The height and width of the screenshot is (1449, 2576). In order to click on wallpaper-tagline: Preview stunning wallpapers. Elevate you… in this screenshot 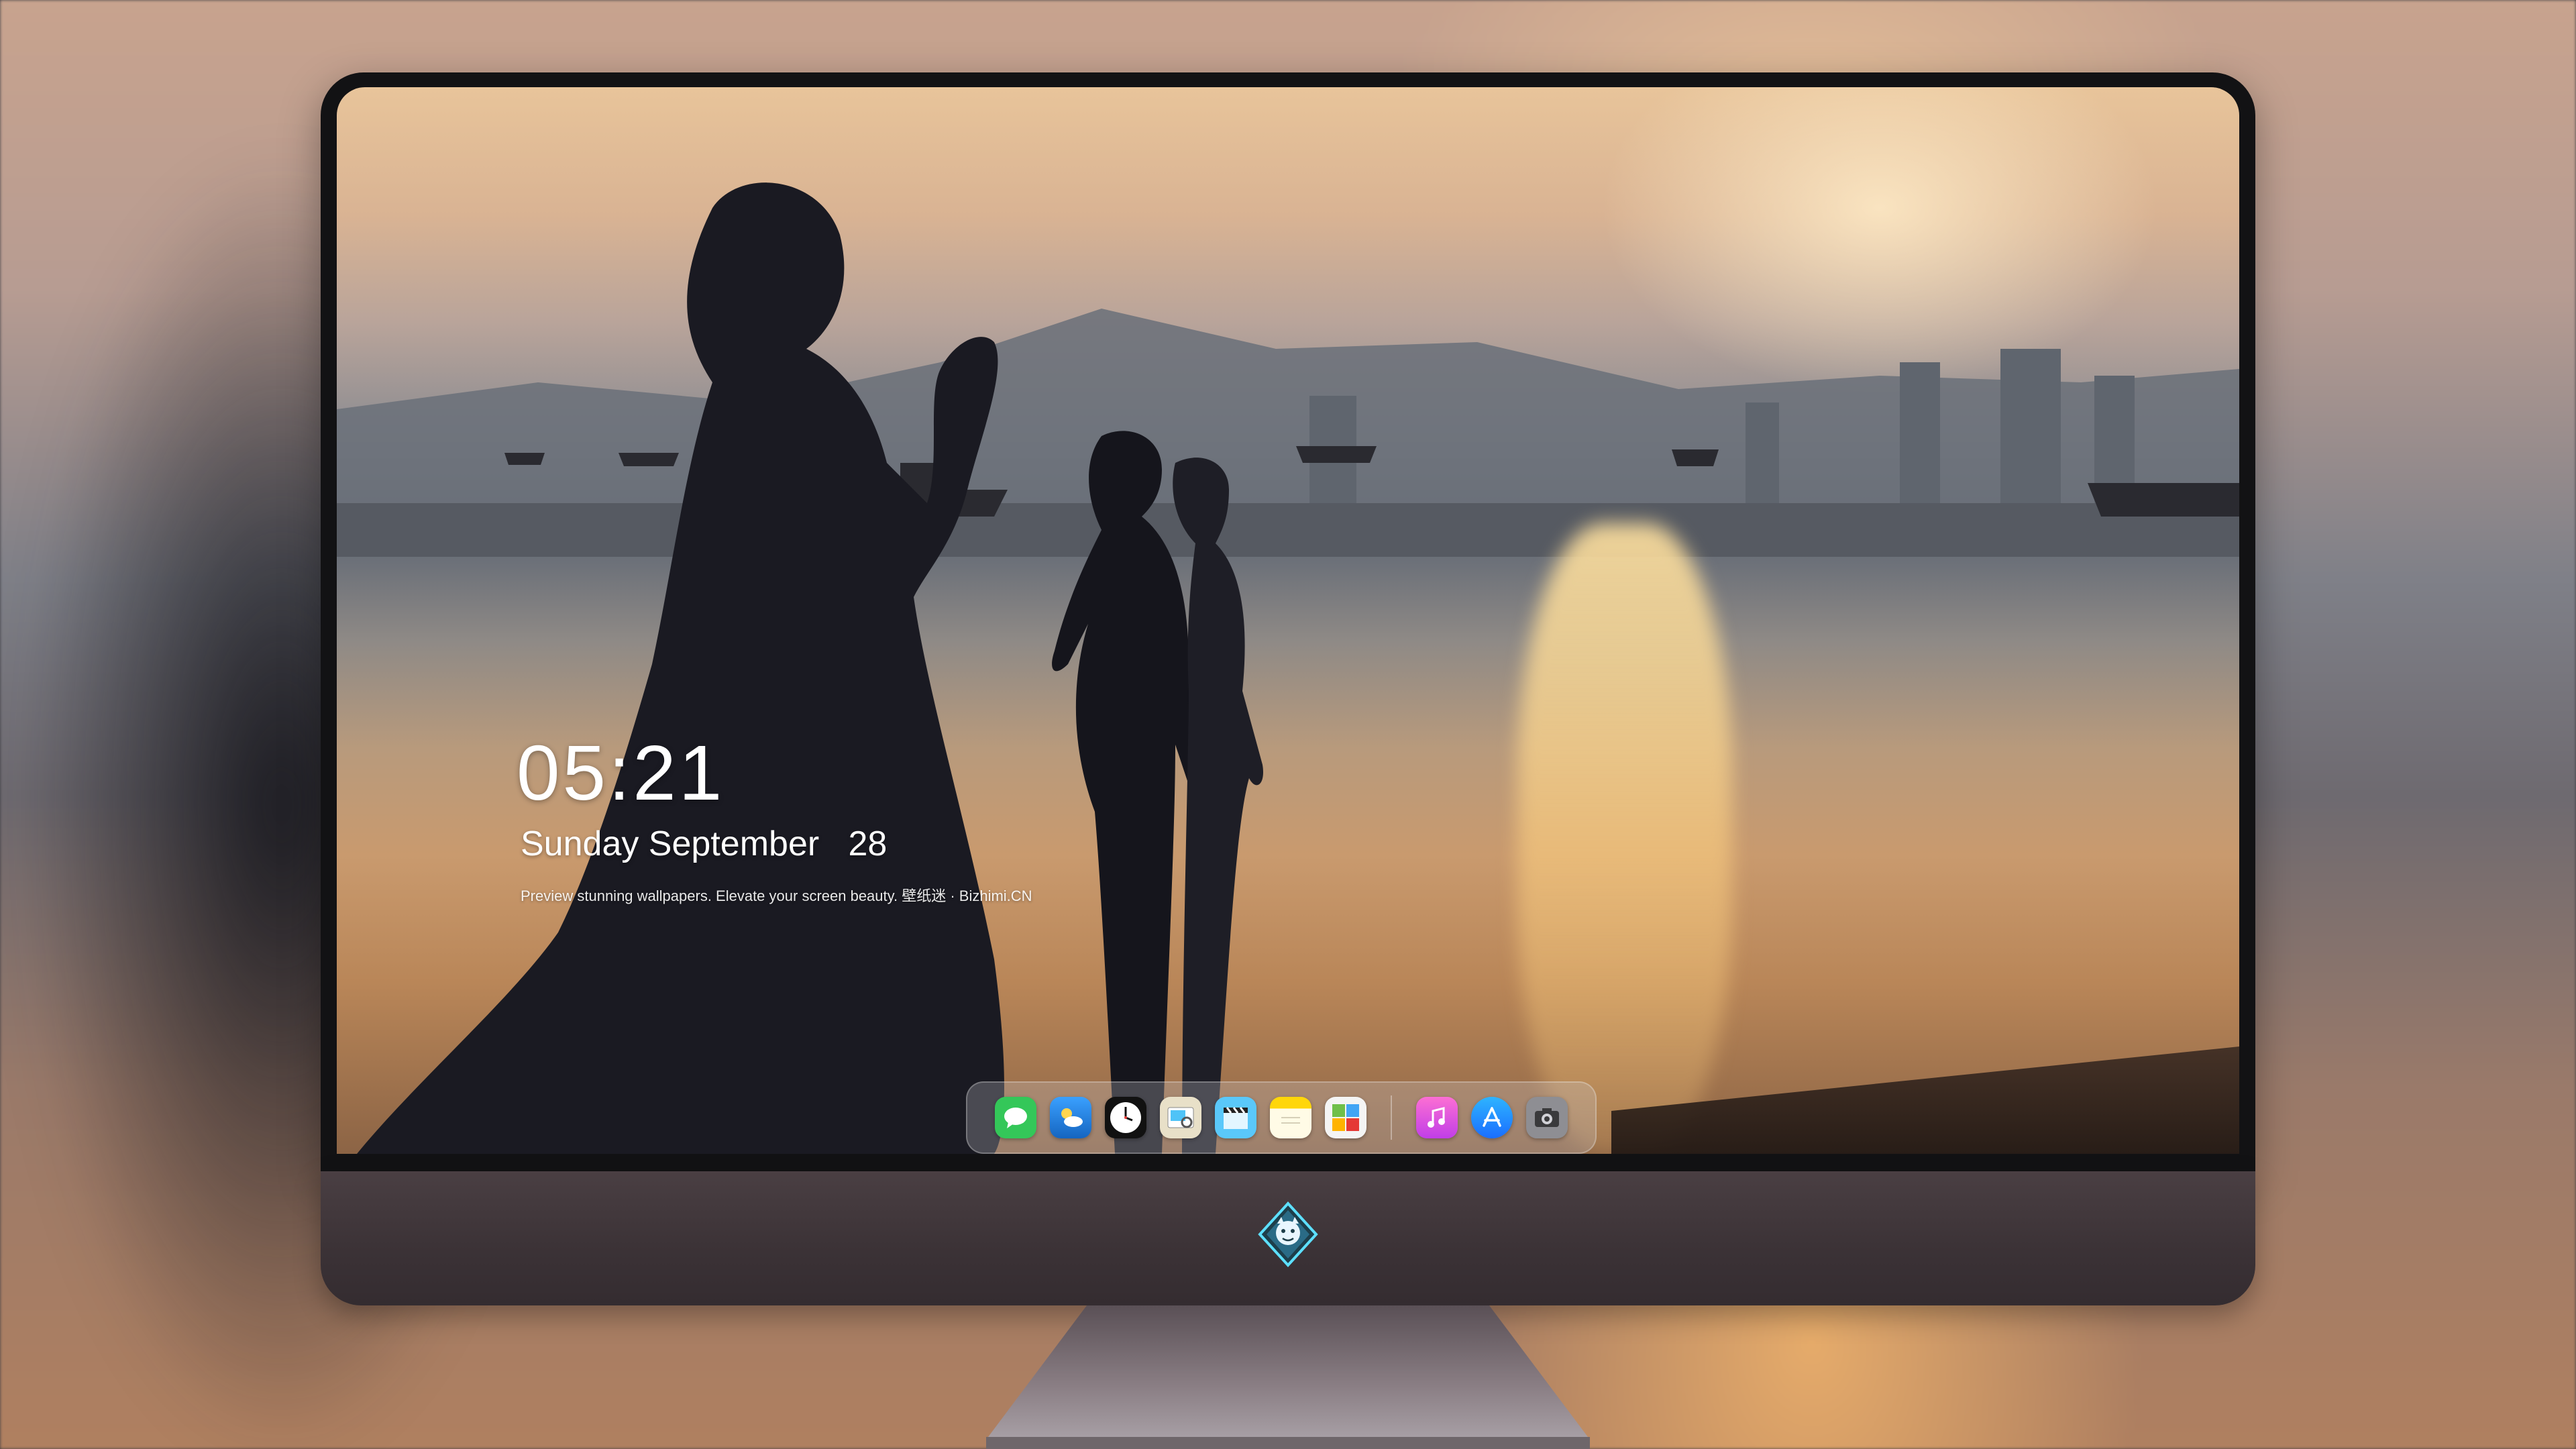, I will do `click(776, 896)`.